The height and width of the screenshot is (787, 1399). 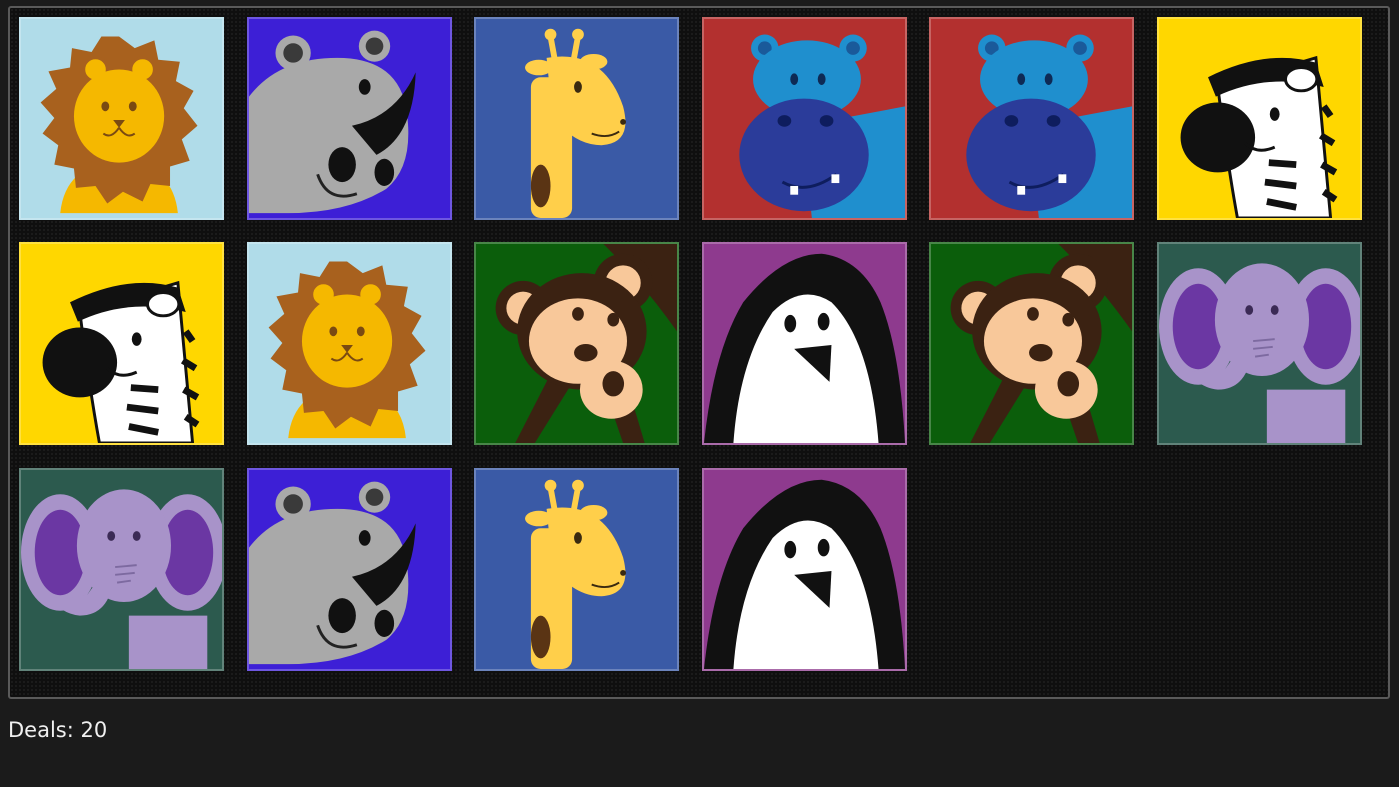 I want to click on deals-counter: Deals: 20, so click(x=58, y=730).